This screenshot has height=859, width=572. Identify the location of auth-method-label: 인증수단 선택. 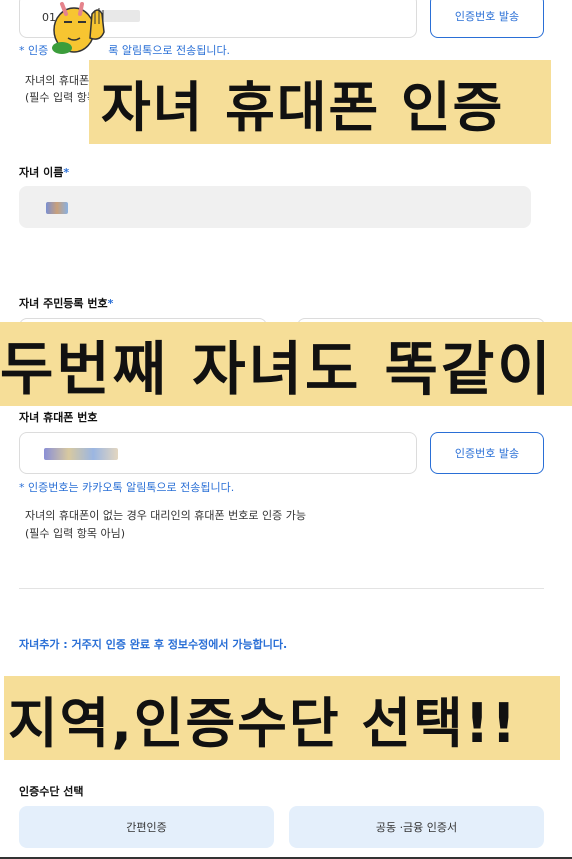
(51, 791).